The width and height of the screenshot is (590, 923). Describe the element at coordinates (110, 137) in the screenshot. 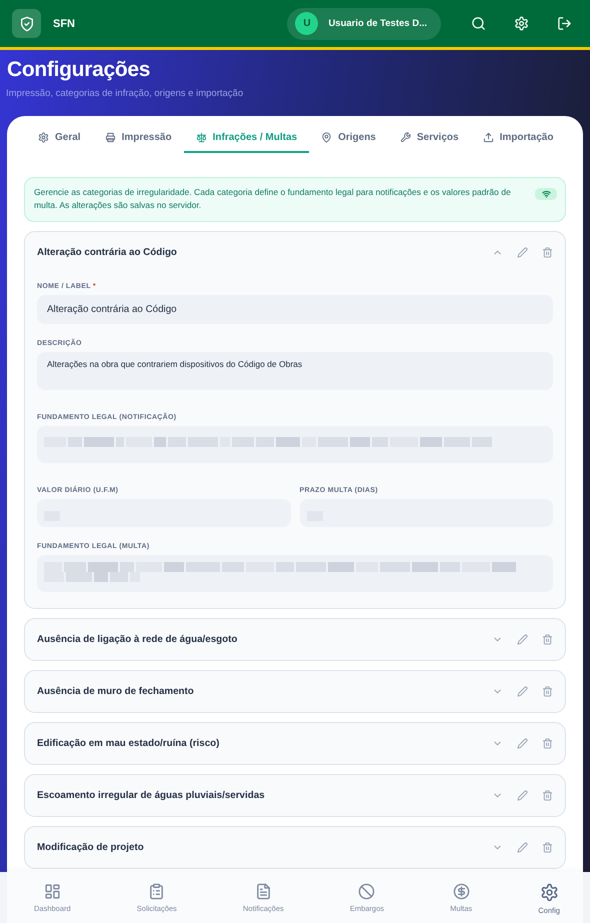

I see `printer-icon` at that location.